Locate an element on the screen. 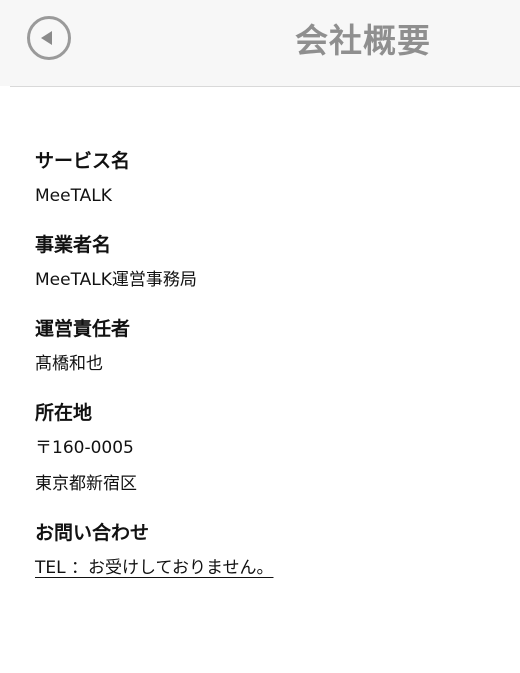  section-heading: 事業者名 is located at coordinates (73, 245).